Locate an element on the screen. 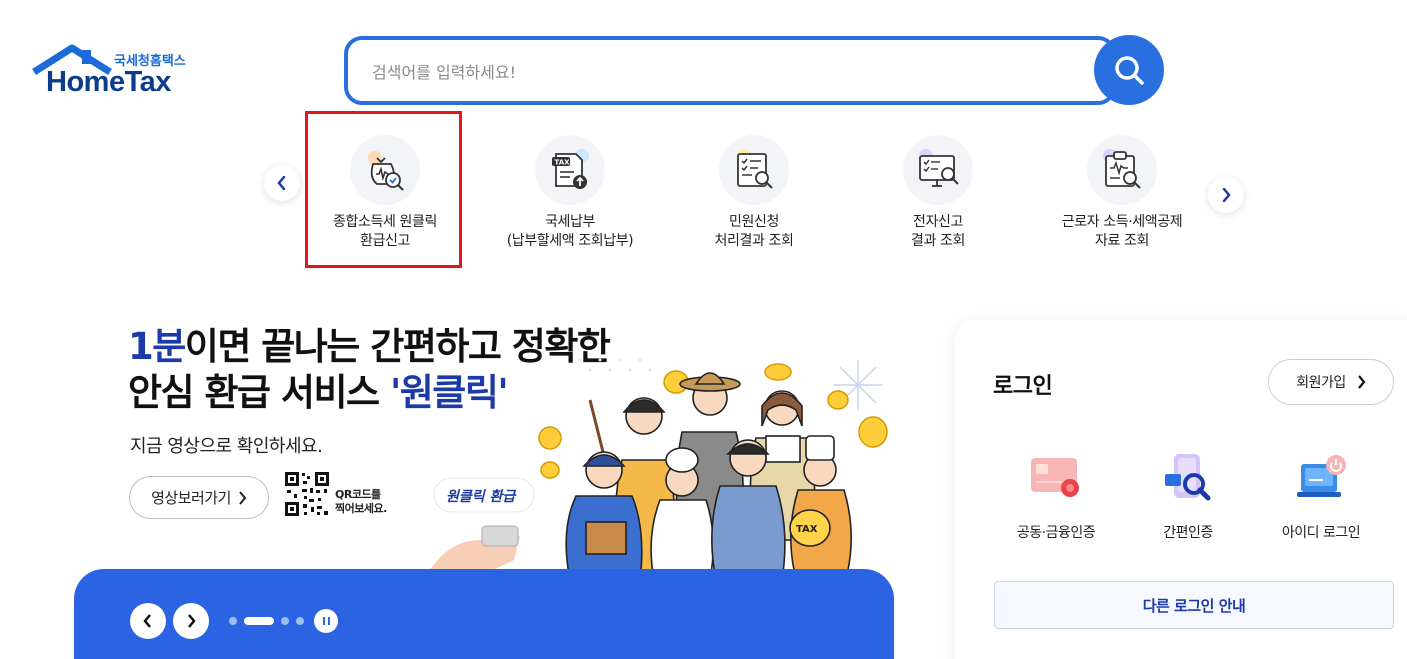  quick-menu-item-deduction: 근로자 소득·세액공제 자료 조회 is located at coordinates (1122, 193).